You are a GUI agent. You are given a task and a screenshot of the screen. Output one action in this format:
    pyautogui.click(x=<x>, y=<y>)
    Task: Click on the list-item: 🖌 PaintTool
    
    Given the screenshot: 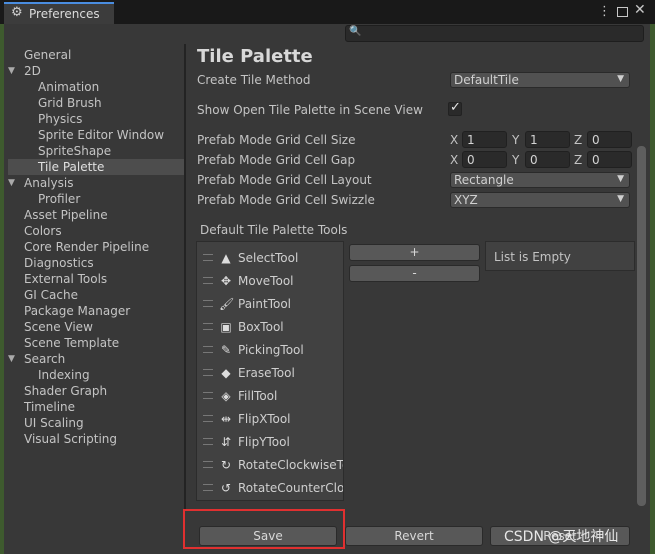 What is the action you would take?
    pyautogui.click(x=270, y=304)
    